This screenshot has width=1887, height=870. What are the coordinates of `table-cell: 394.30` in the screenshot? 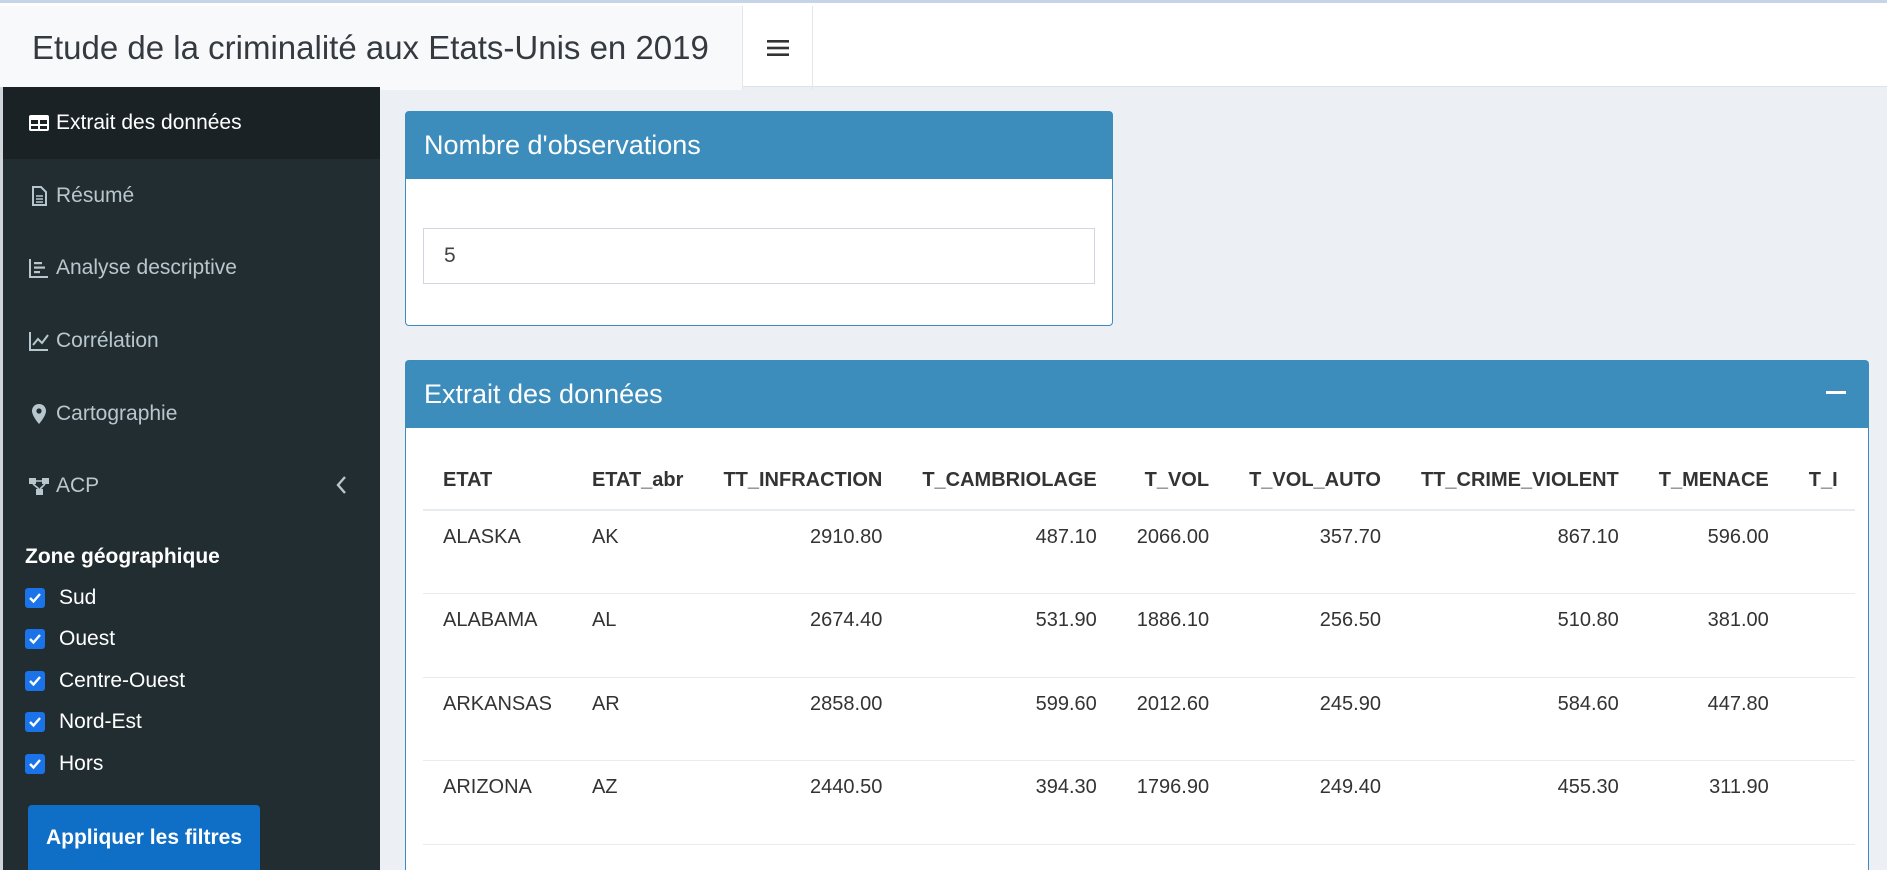 It's located at (1009, 802).